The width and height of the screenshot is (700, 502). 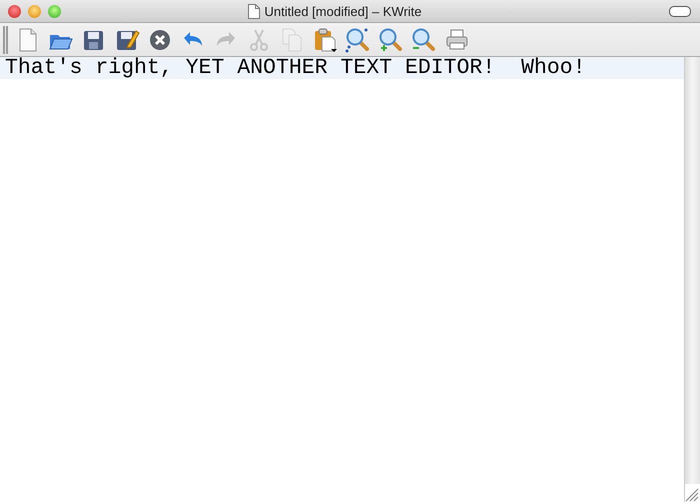 I want to click on zoom-window-button, so click(x=54, y=11).